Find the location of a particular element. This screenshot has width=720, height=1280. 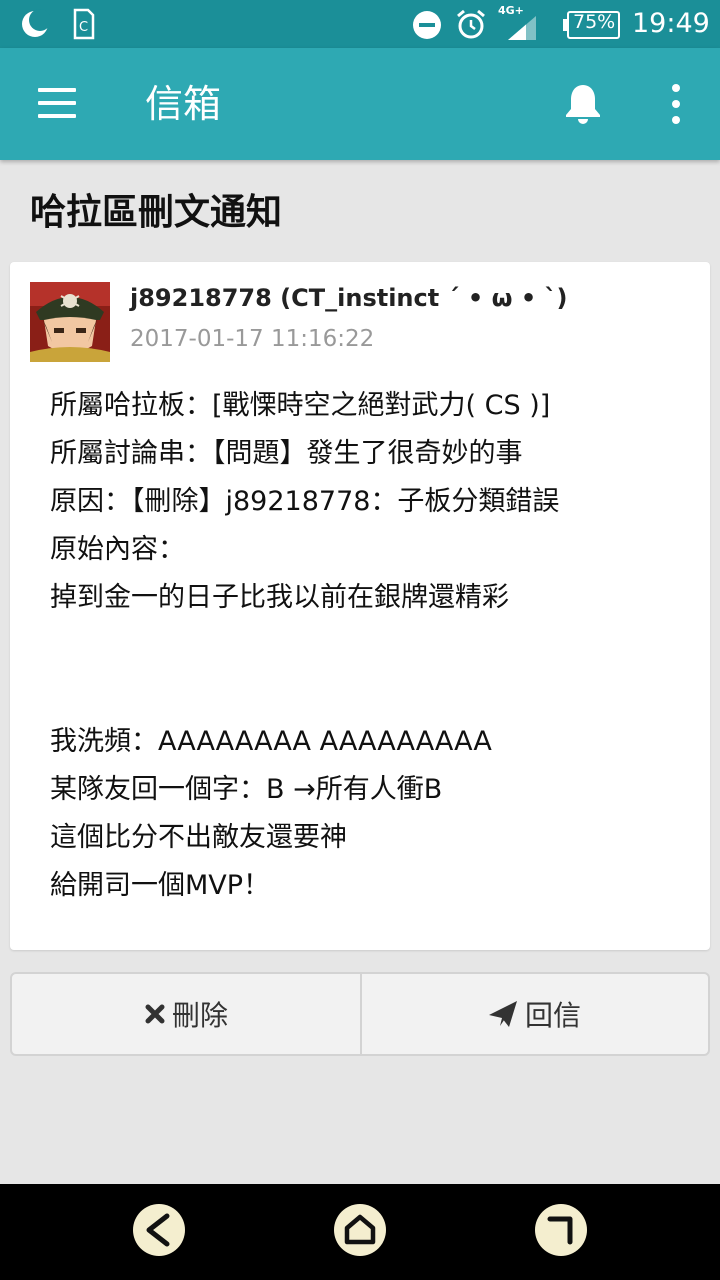

body-line: 所屬討論串：【問題】發生了很奇妙的事 is located at coordinates (286, 453).